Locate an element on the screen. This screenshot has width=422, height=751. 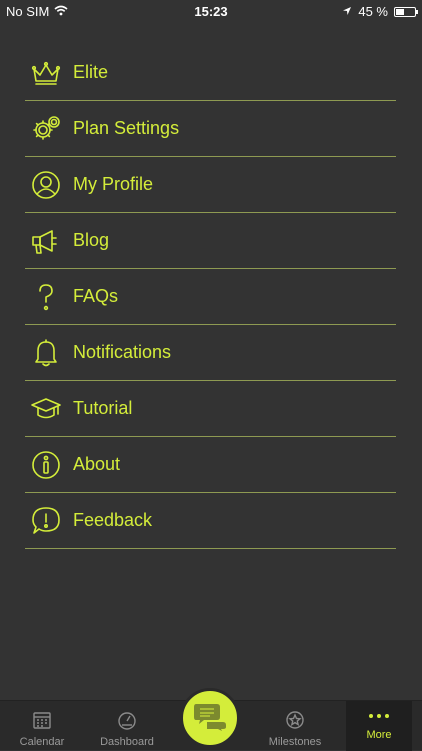
tab-more: More is located at coordinates (379, 726).